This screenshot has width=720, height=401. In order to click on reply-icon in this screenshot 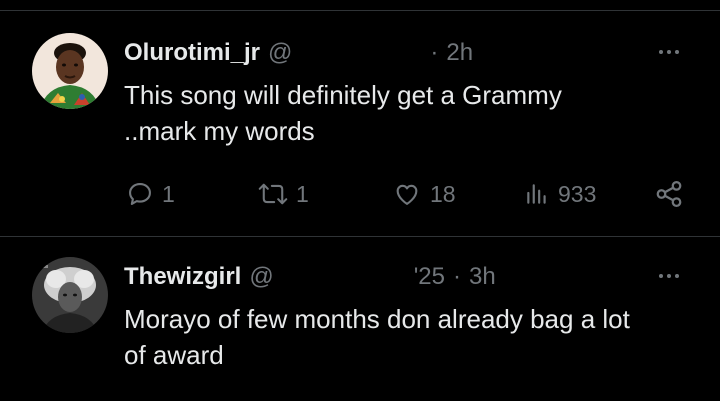, I will do `click(140, 194)`.